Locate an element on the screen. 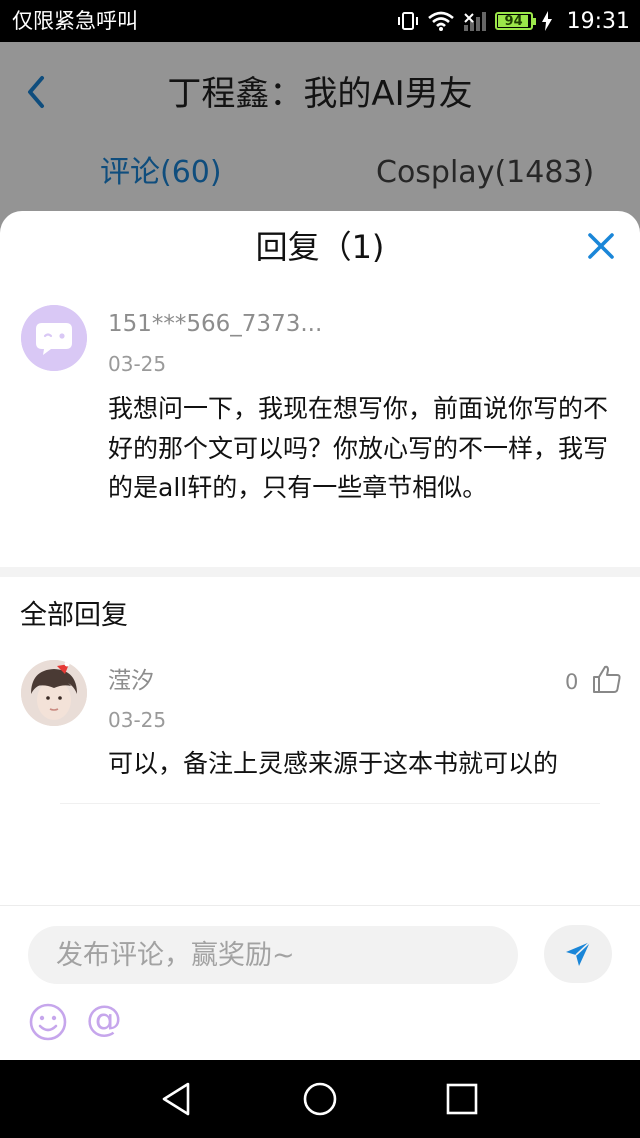 This screenshot has width=640, height=1138. status-icons: 94 19:31 is located at coordinates (513, 21).